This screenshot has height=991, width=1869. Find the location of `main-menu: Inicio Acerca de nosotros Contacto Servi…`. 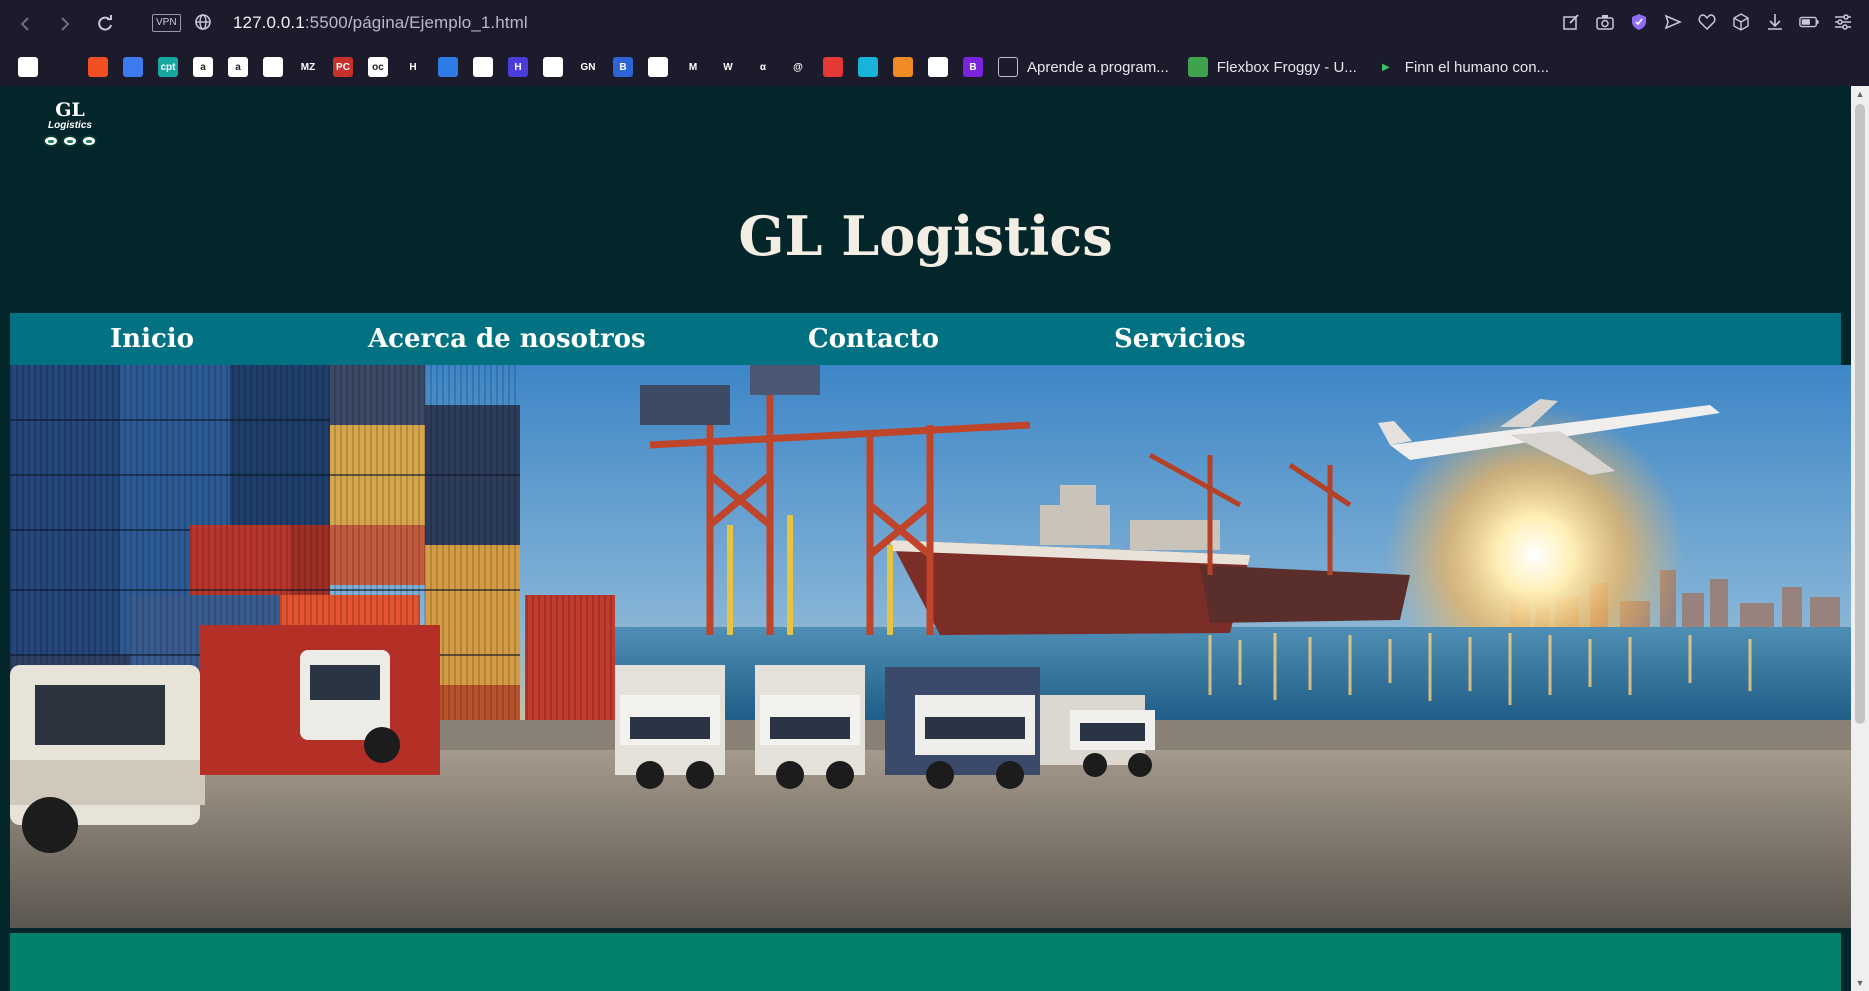

main-menu: Inicio Acerca de nosotros Contacto Servi… is located at coordinates (925, 339).